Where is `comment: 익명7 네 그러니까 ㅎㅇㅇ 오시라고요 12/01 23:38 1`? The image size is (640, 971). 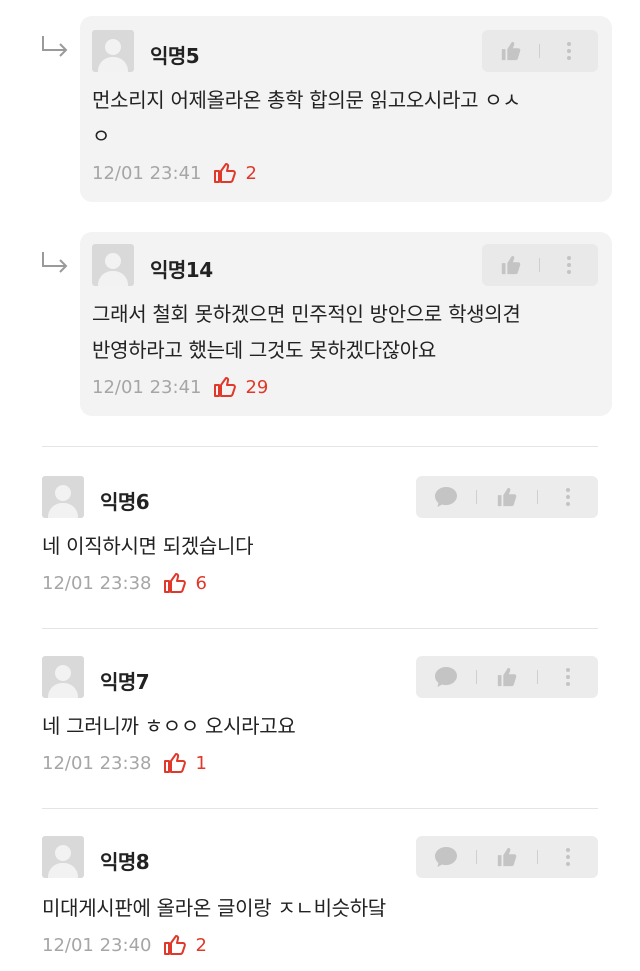 comment: 익명7 네 그러니까 ㅎㅇㅇ 오시라고요 12/01 23:38 1 is located at coordinates (320, 721).